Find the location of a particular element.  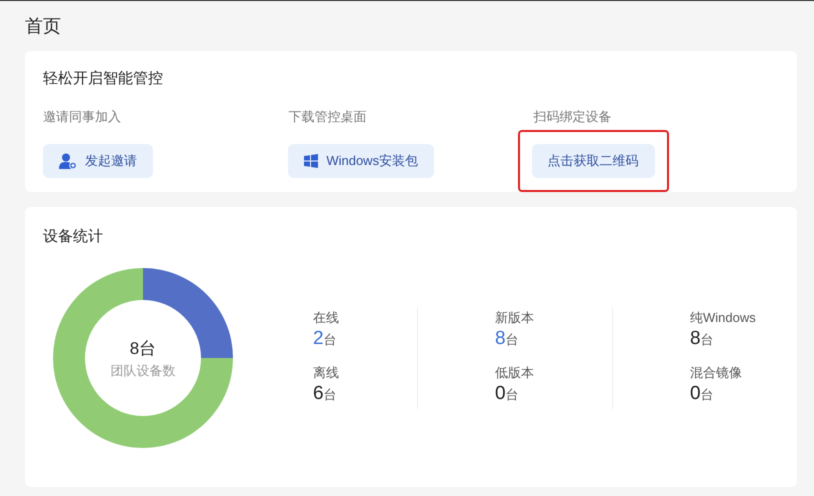

action-button: 发起邀请 is located at coordinates (98, 161).